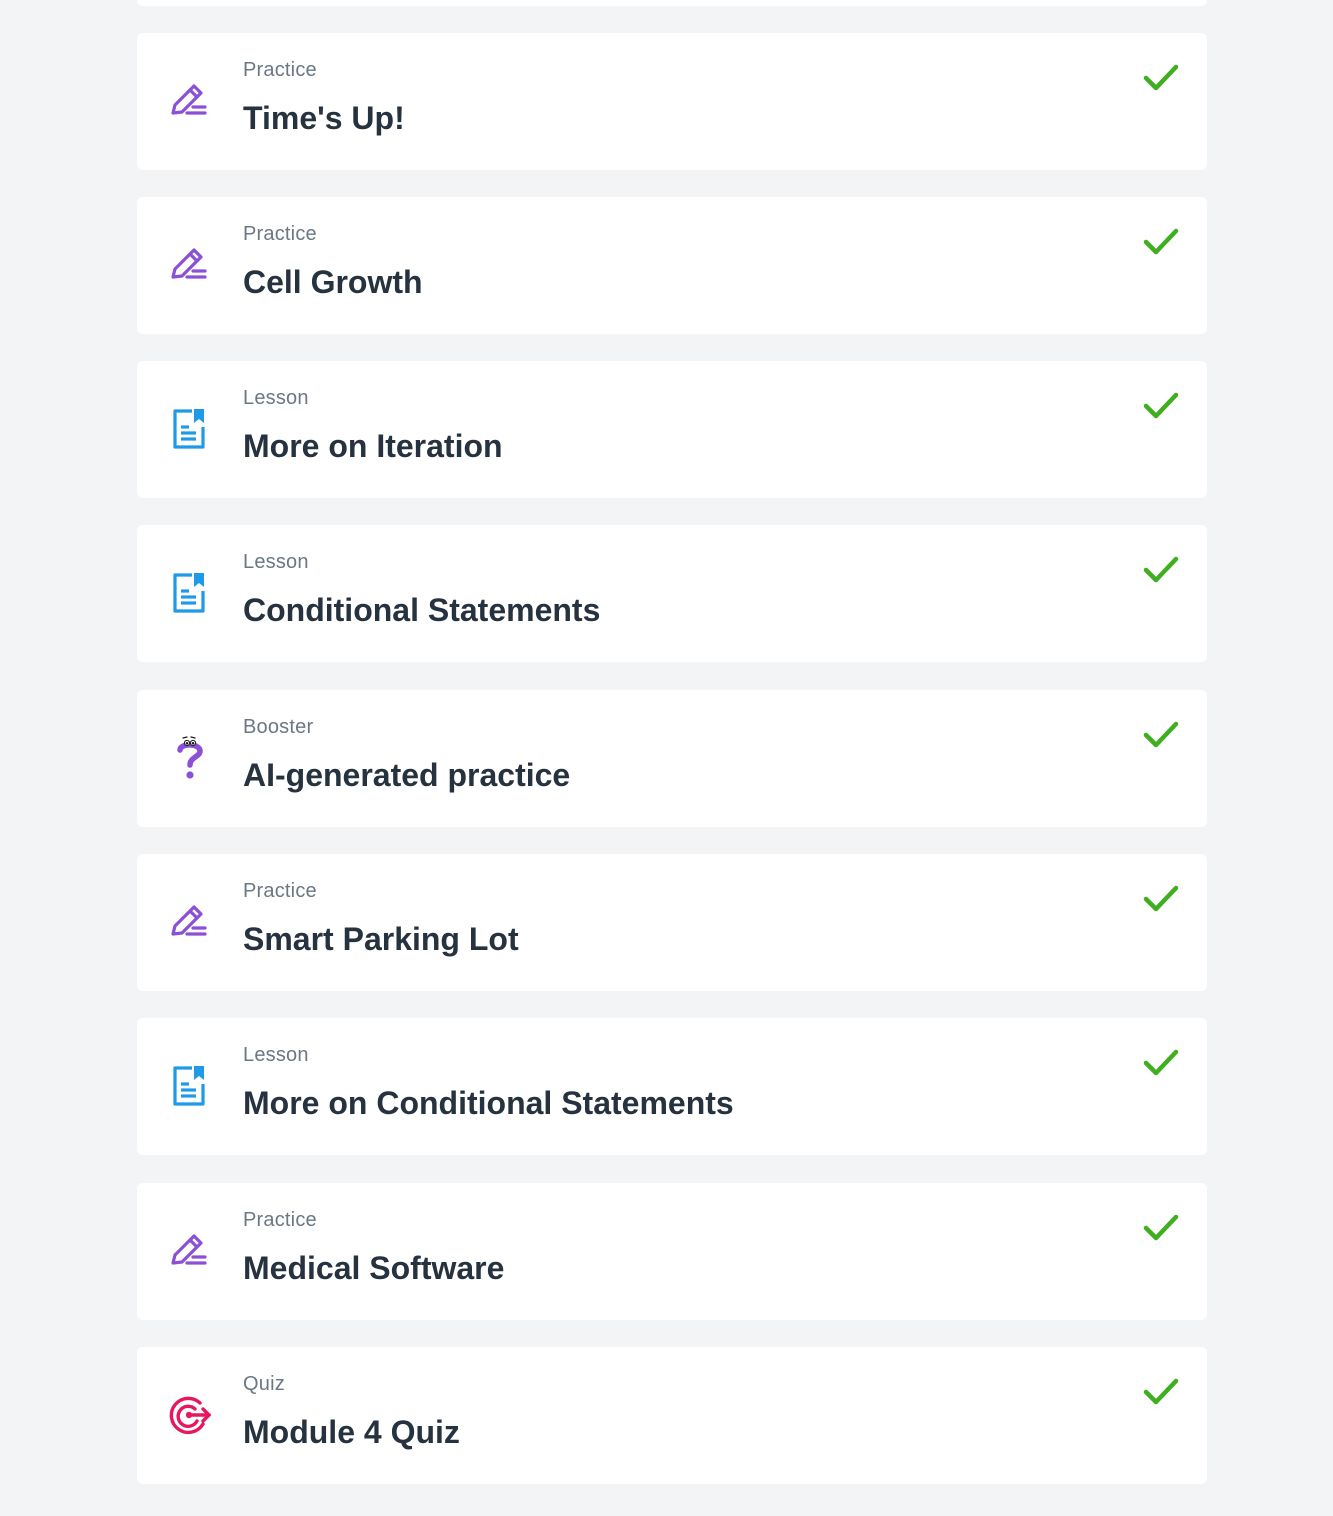 The width and height of the screenshot is (1333, 1516). What do you see at coordinates (421, 610) in the screenshot?
I see `item-title: Conditional Statements` at bounding box center [421, 610].